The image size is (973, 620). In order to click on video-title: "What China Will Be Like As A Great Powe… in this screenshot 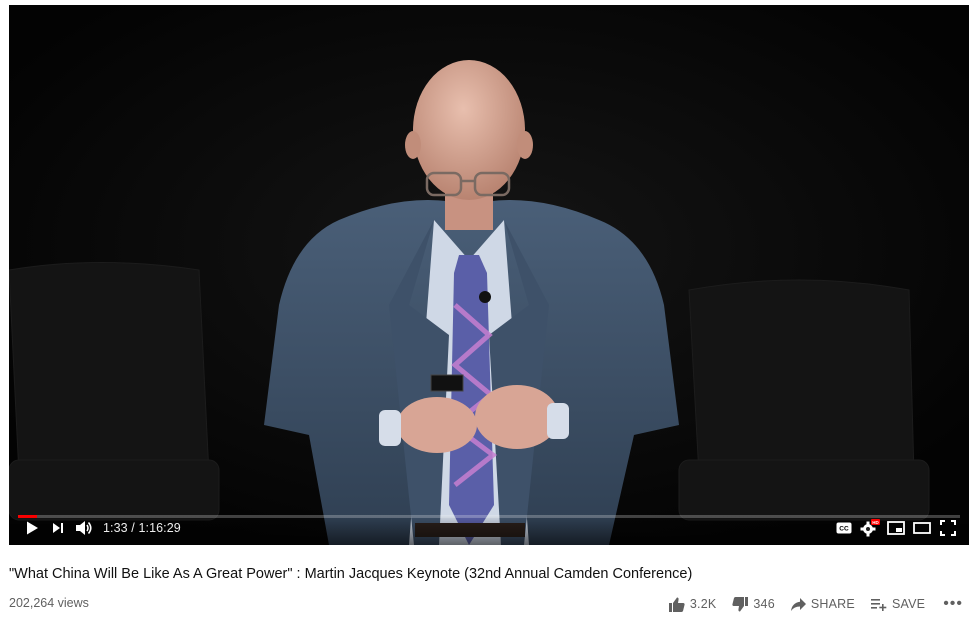, I will do `click(351, 574)`.